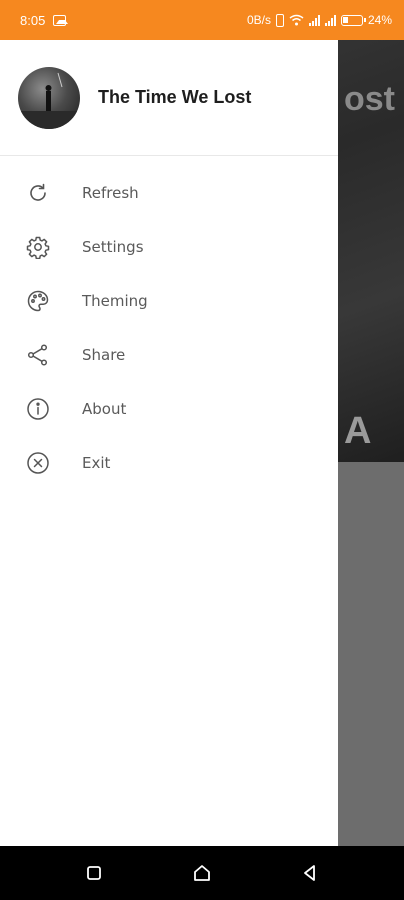  Describe the element at coordinates (353, 20) in the screenshot. I see `battery-icon` at that location.